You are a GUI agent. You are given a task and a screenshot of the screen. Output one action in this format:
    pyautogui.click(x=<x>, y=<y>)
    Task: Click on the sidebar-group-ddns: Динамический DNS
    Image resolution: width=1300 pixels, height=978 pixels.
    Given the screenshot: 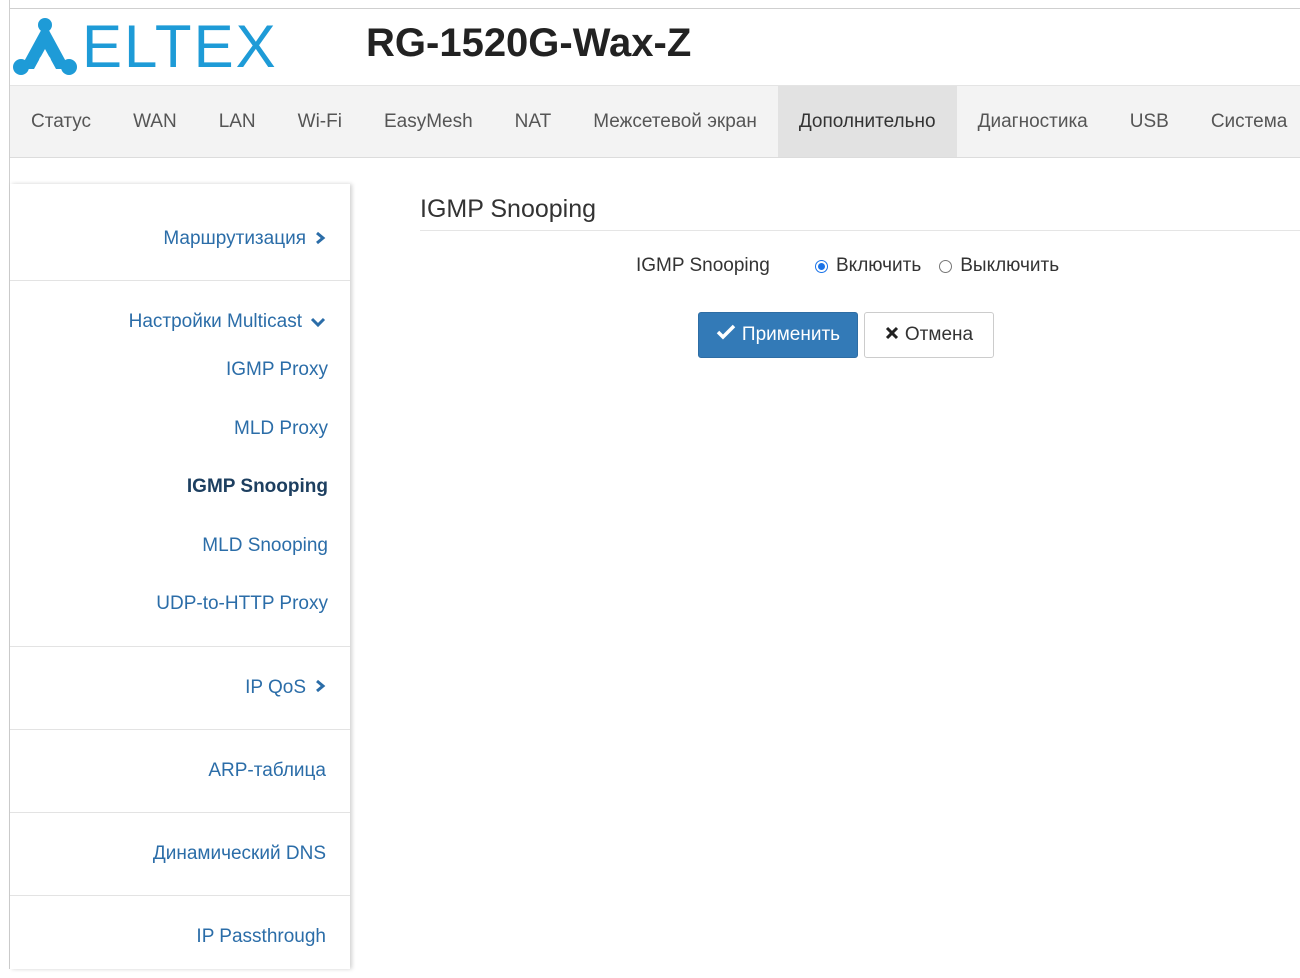 What is the action you would take?
    pyautogui.click(x=180, y=854)
    